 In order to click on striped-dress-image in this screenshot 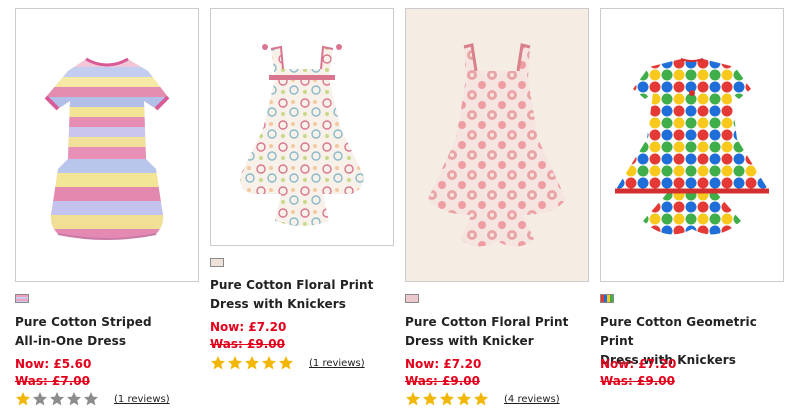, I will do `click(107, 148)`.